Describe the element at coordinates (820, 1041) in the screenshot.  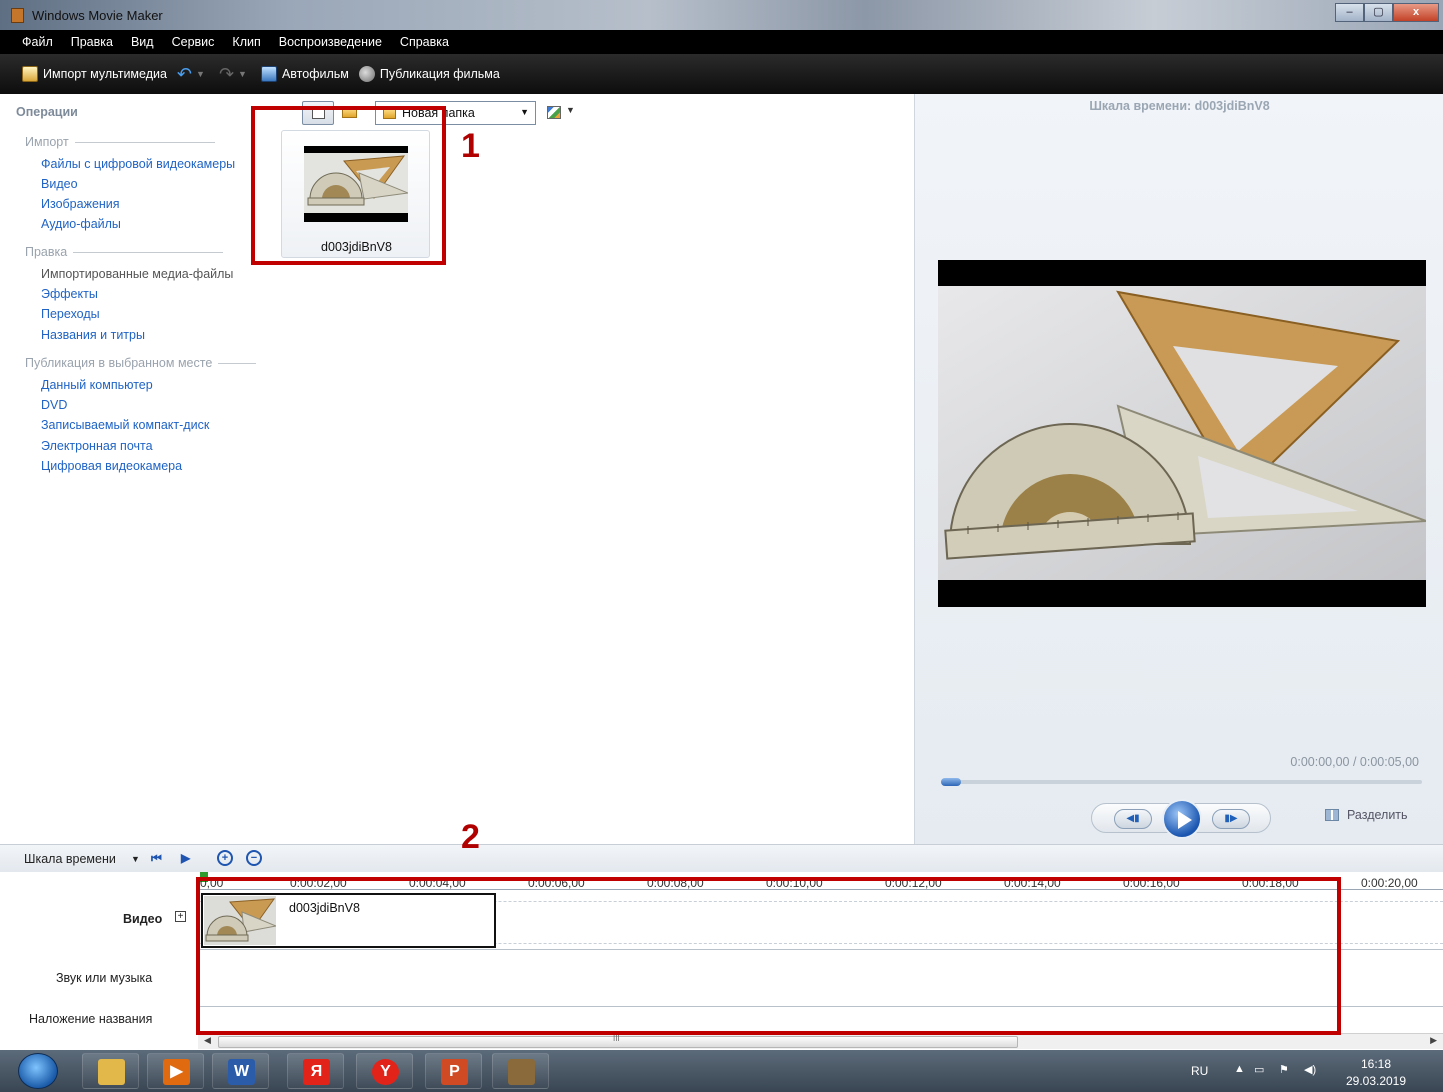
I see `timeline-horizontal-scrollbar: ◀ III ▶` at that location.